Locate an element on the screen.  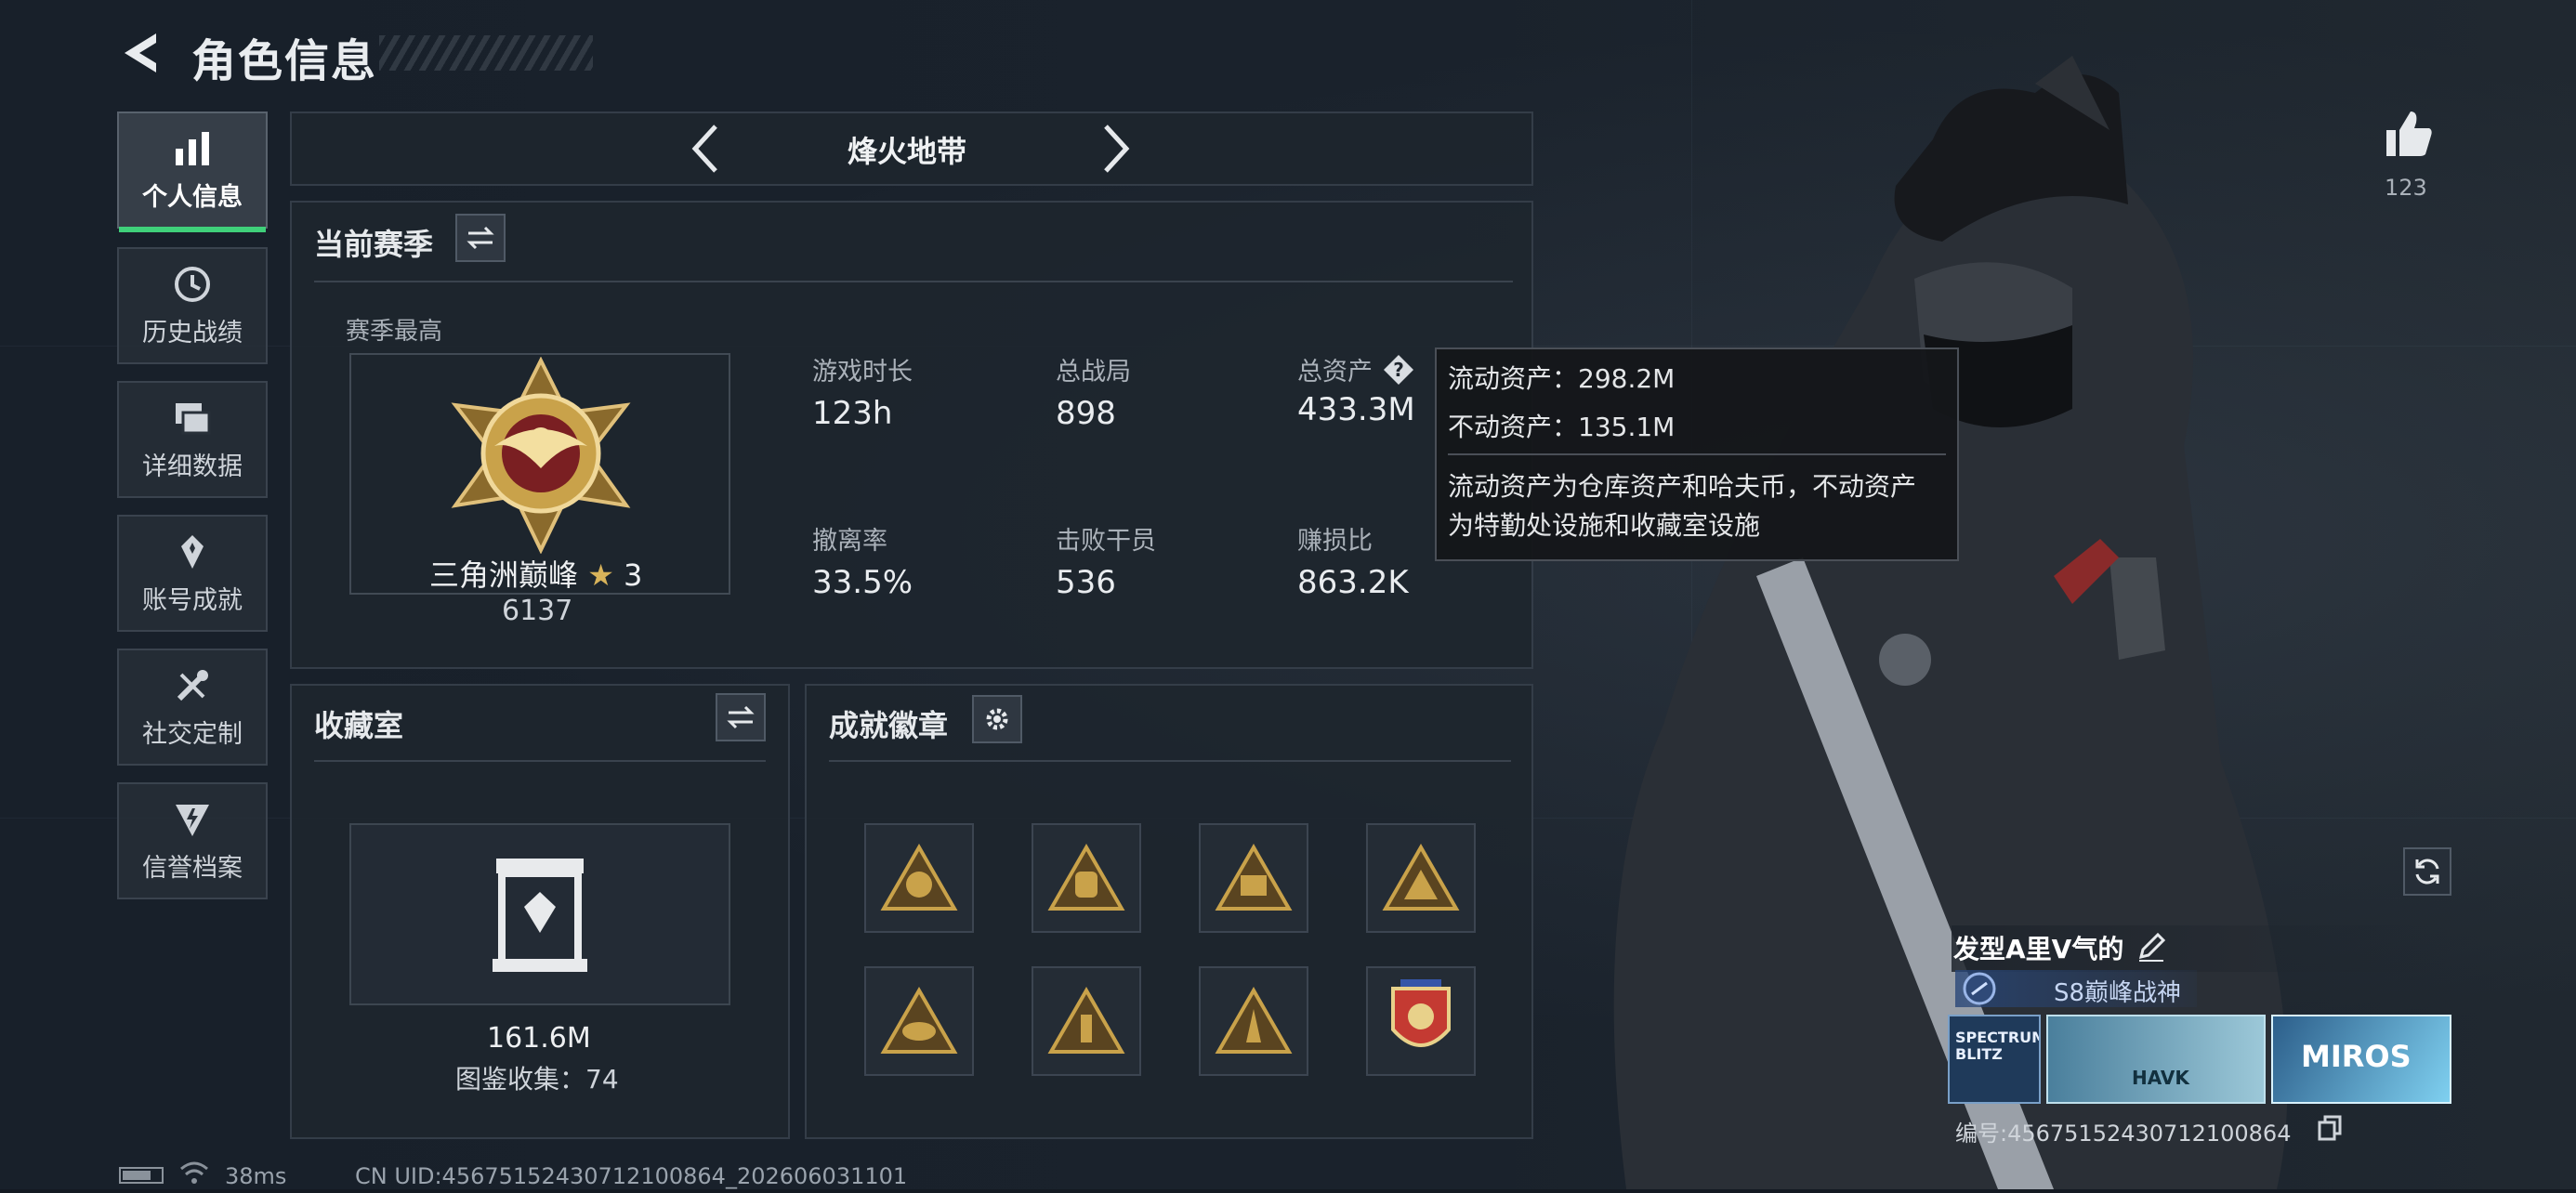
mode-next-button is located at coordinates (1115, 149).